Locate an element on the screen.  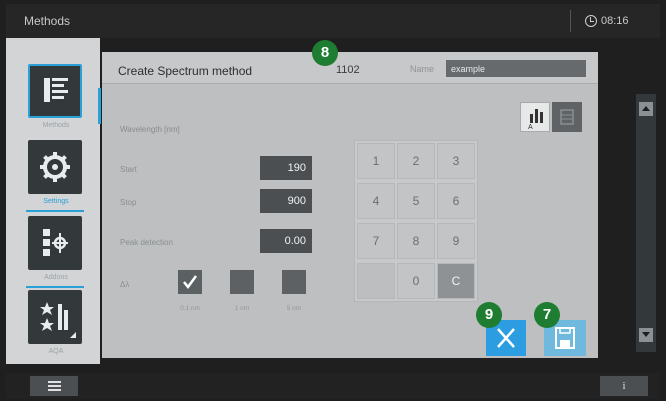
key-7: 7 is located at coordinates (376, 241).